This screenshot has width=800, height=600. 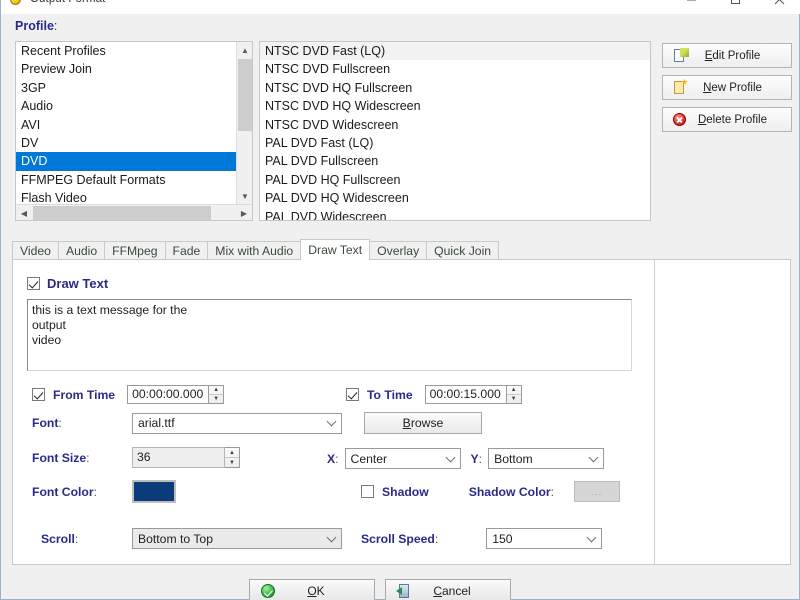 What do you see at coordinates (367, 491) in the screenshot?
I see `shadow-checkbox` at bounding box center [367, 491].